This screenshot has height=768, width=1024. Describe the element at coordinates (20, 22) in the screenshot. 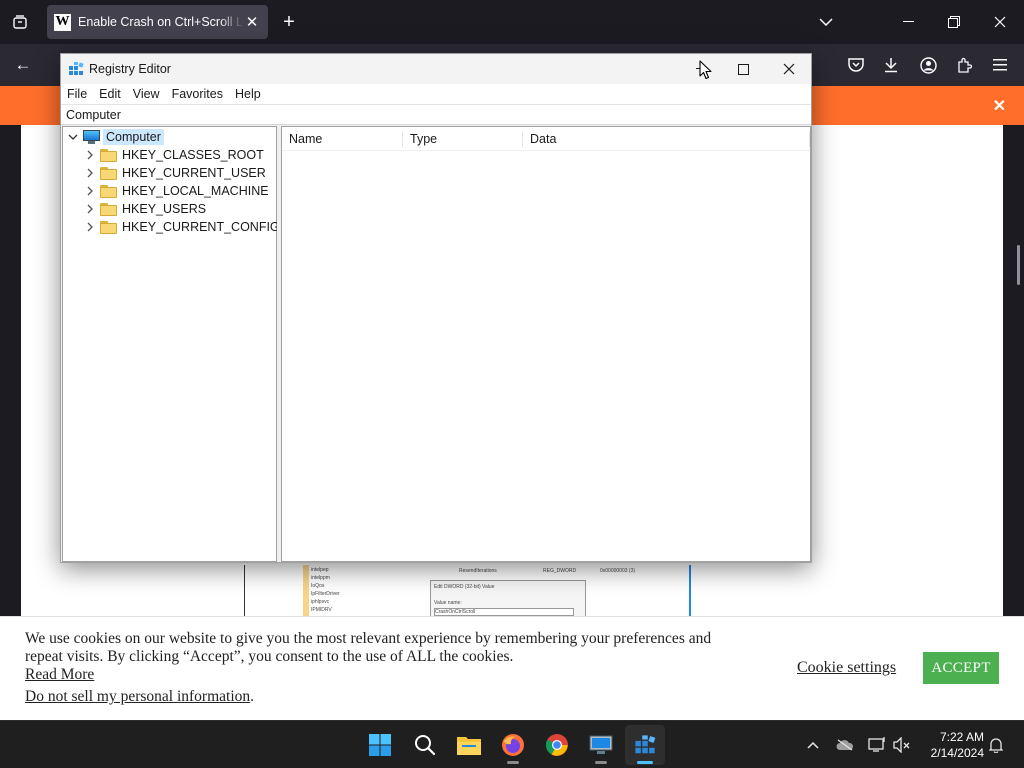

I see `firefox-view-icon` at that location.